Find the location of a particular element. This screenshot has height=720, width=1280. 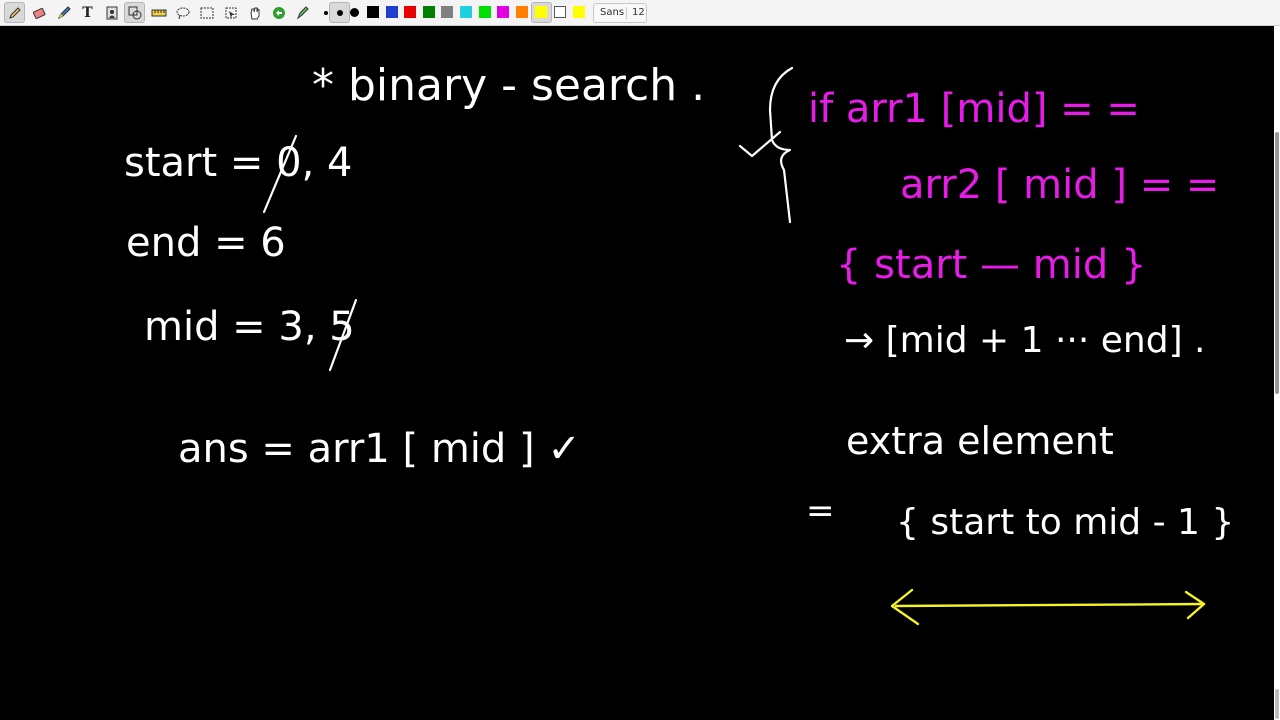

ruler-tool-button is located at coordinates (158, 12).